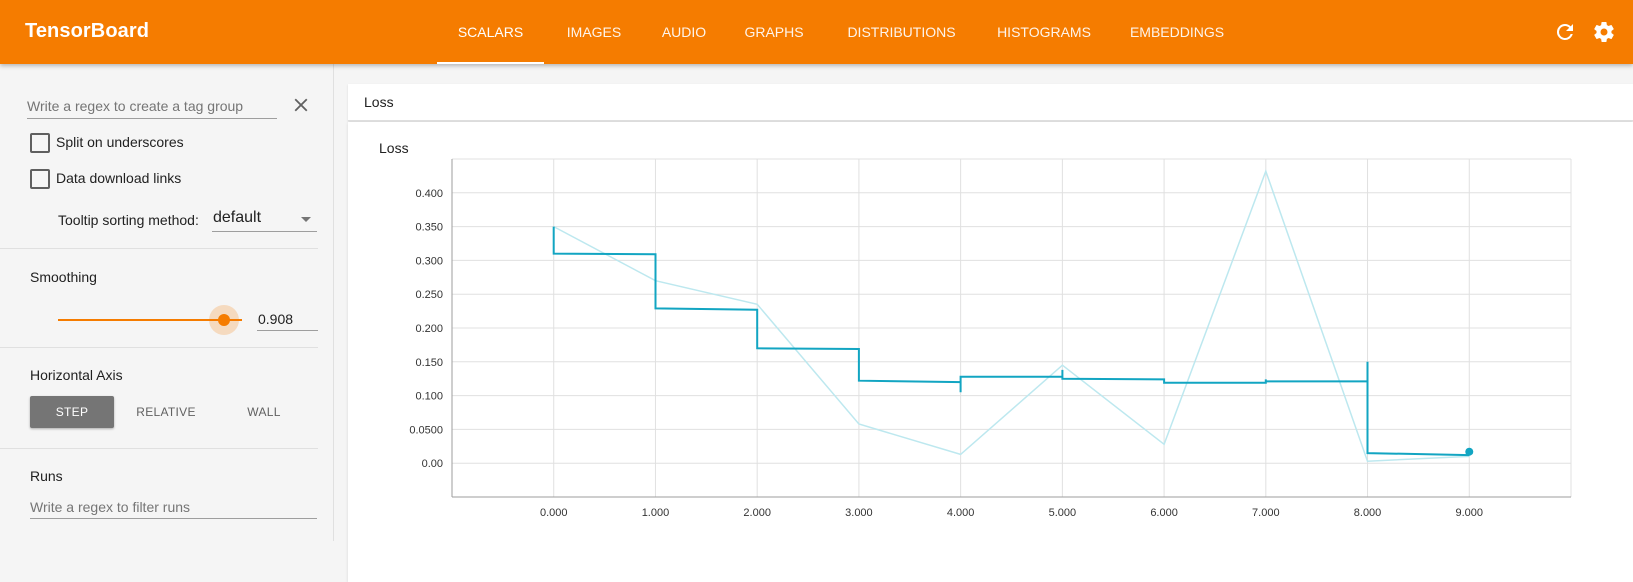  What do you see at coordinates (76, 375) in the screenshot?
I see `horizontal-axis-title: Horizontal Axis` at bounding box center [76, 375].